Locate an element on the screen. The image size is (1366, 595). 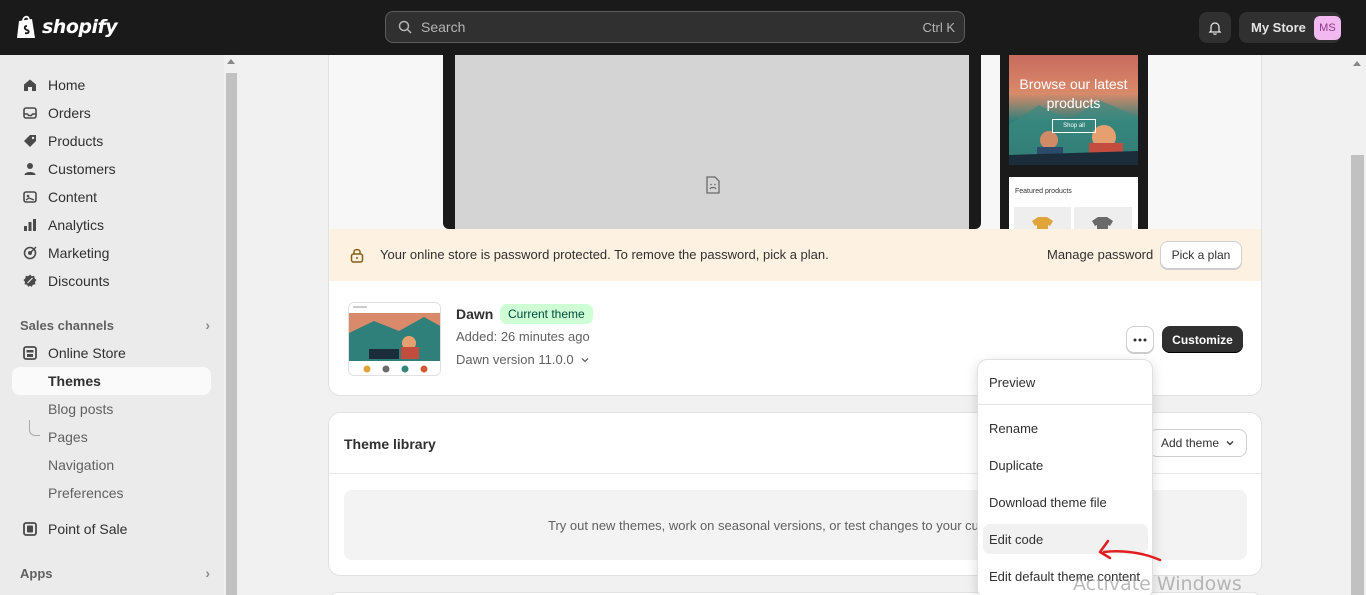
sidebar-item-marketing: Marketing is located at coordinates (111, 253).